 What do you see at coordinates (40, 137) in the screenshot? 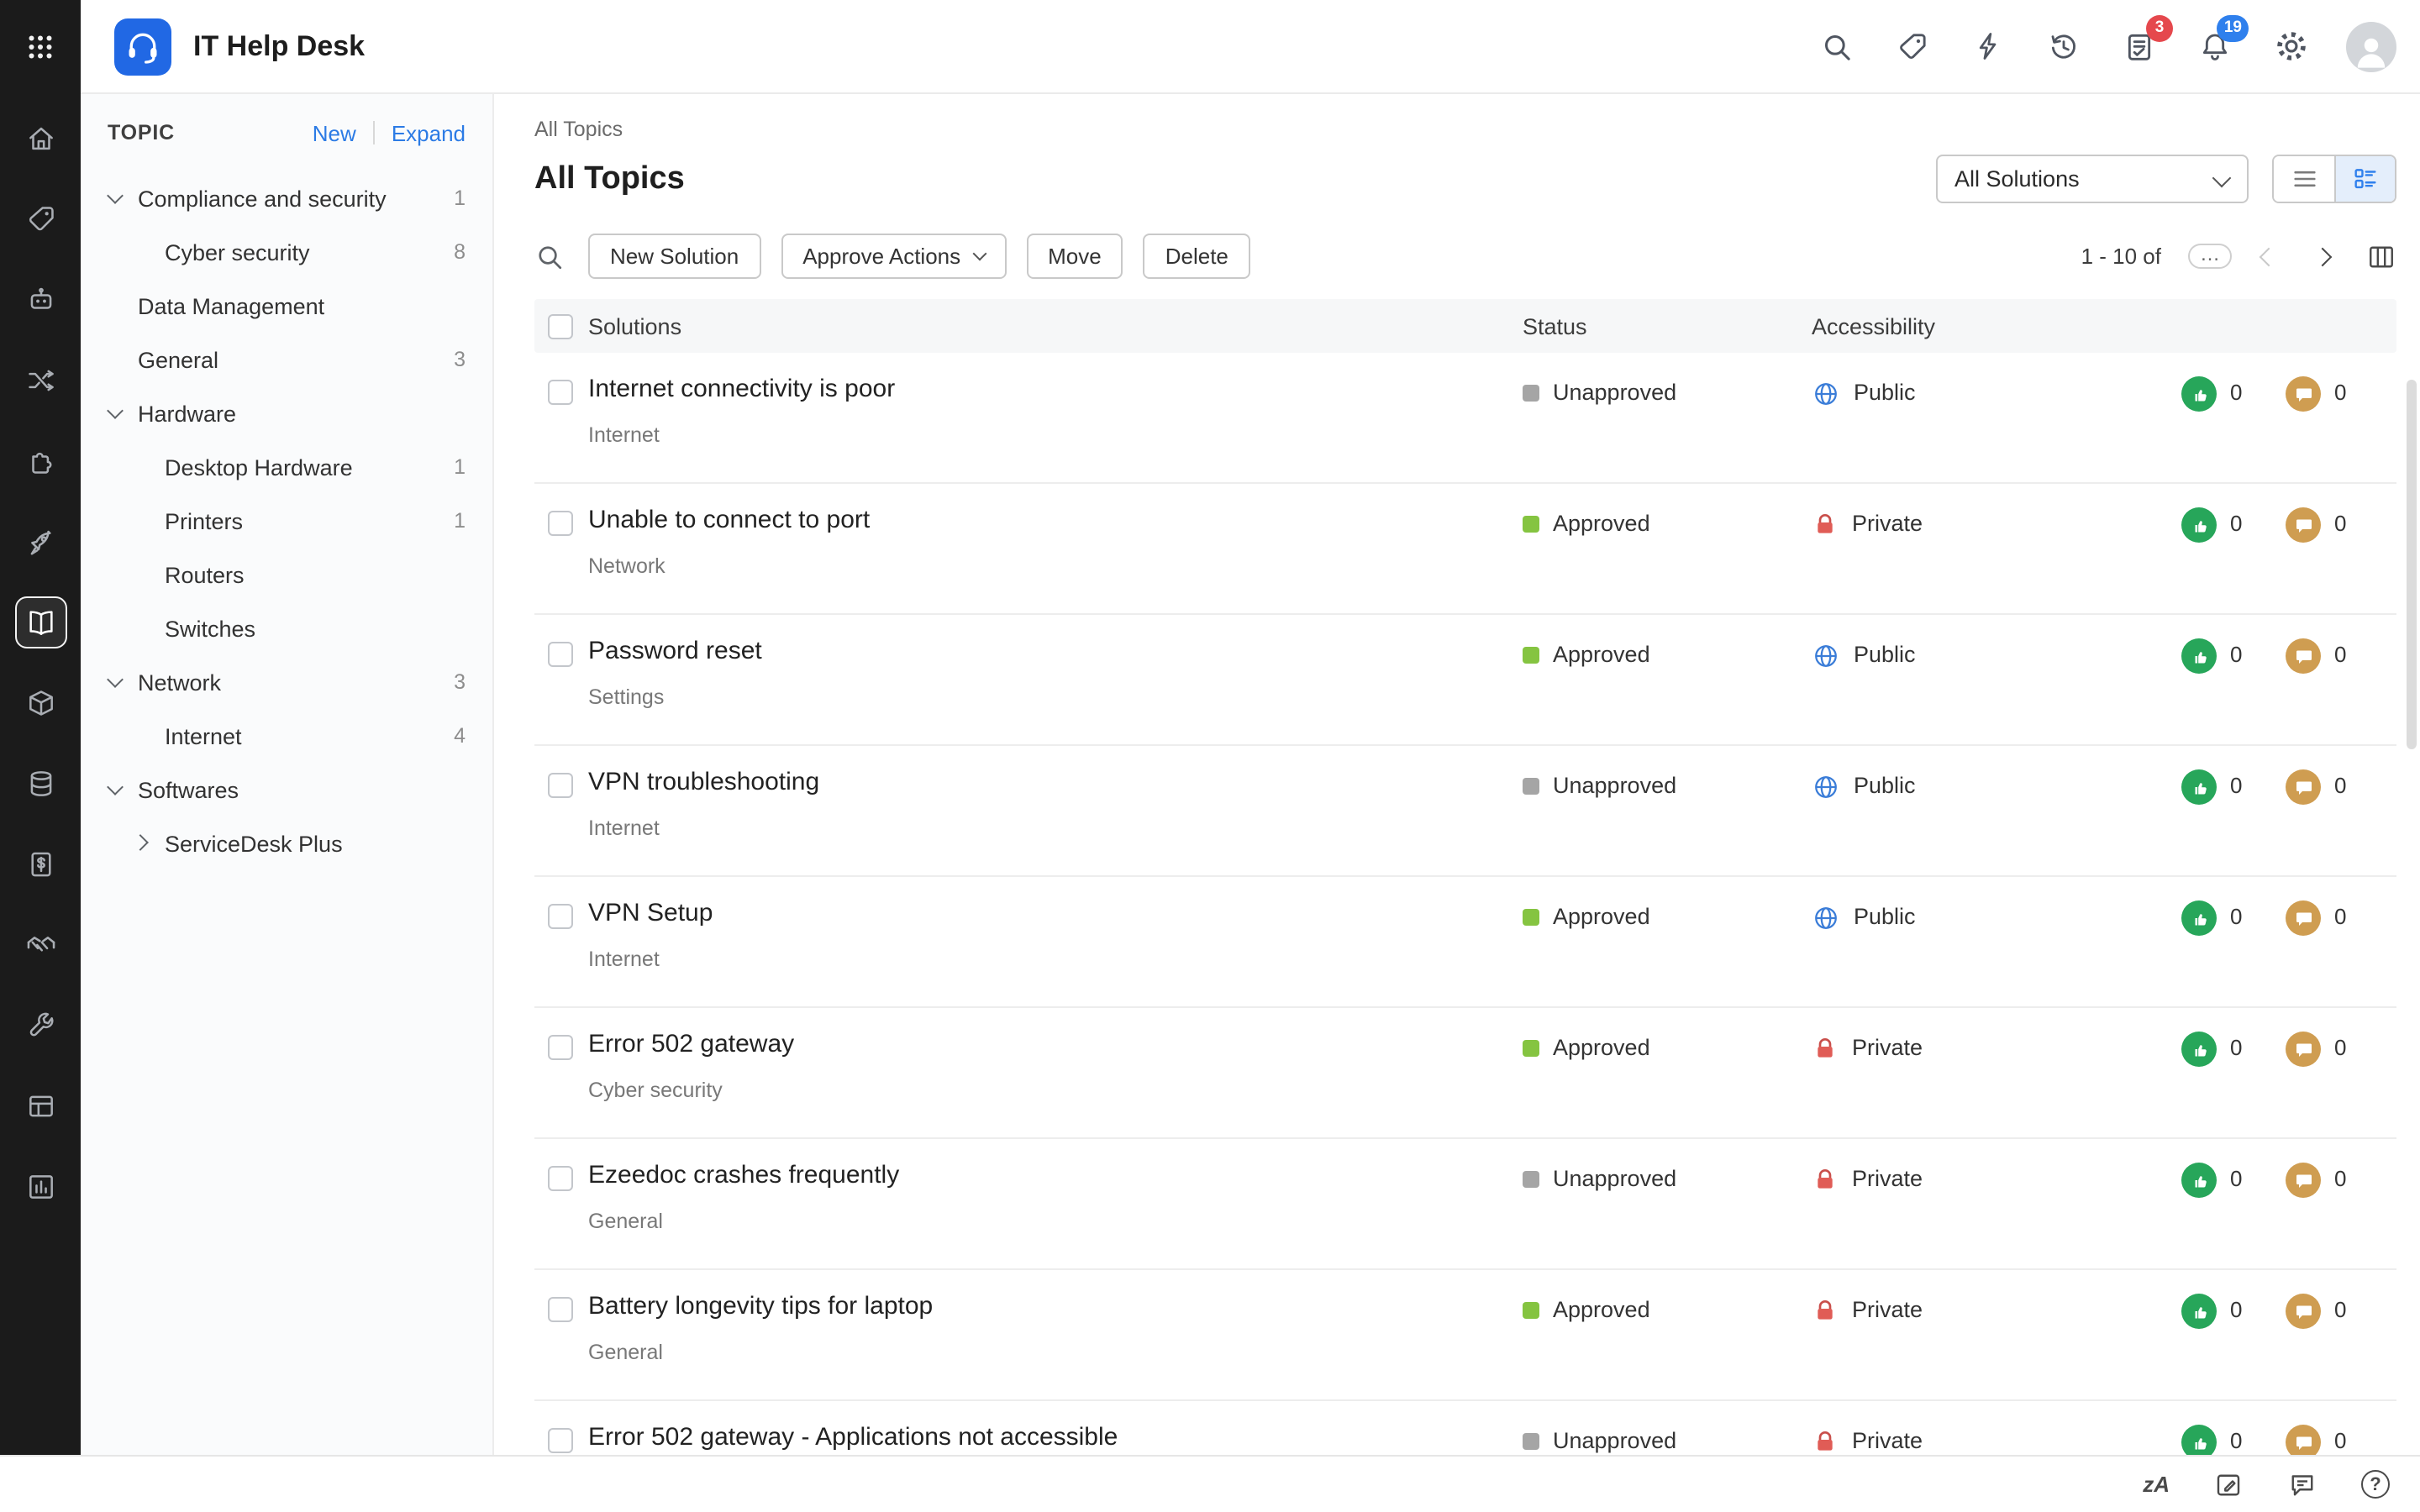
I see `home-icon` at bounding box center [40, 137].